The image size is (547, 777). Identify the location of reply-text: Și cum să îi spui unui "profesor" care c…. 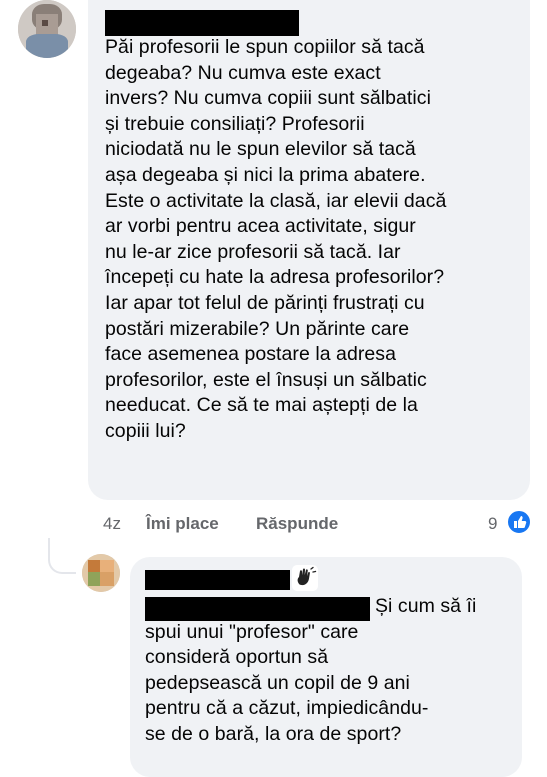
(311, 670).